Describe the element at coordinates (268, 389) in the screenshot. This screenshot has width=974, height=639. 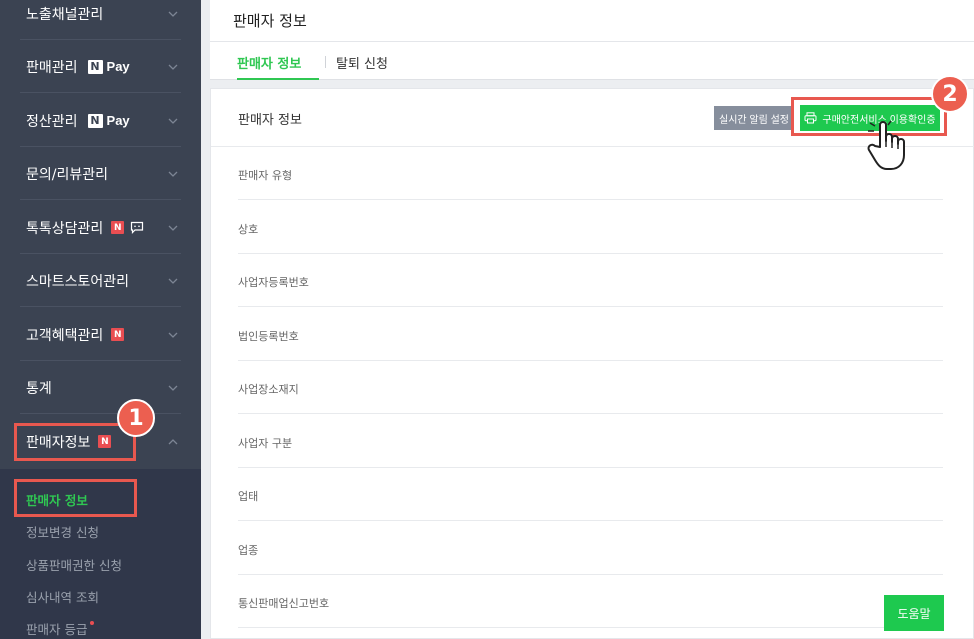
I see `row-label: 사업장소재지` at that location.